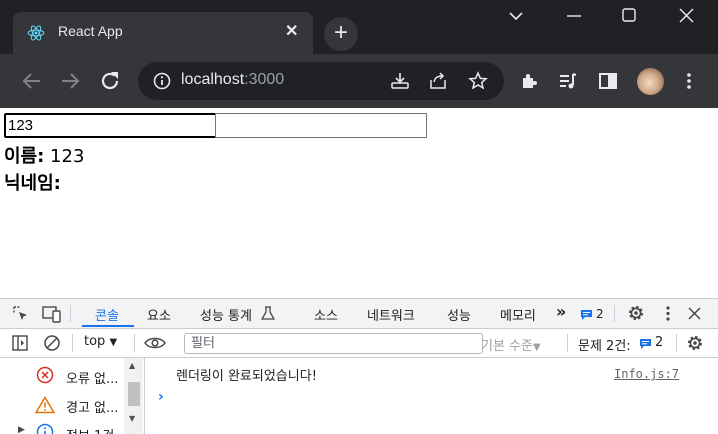  Describe the element at coordinates (646, 374) in the screenshot. I see `console-source-link: Info.js:7` at that location.